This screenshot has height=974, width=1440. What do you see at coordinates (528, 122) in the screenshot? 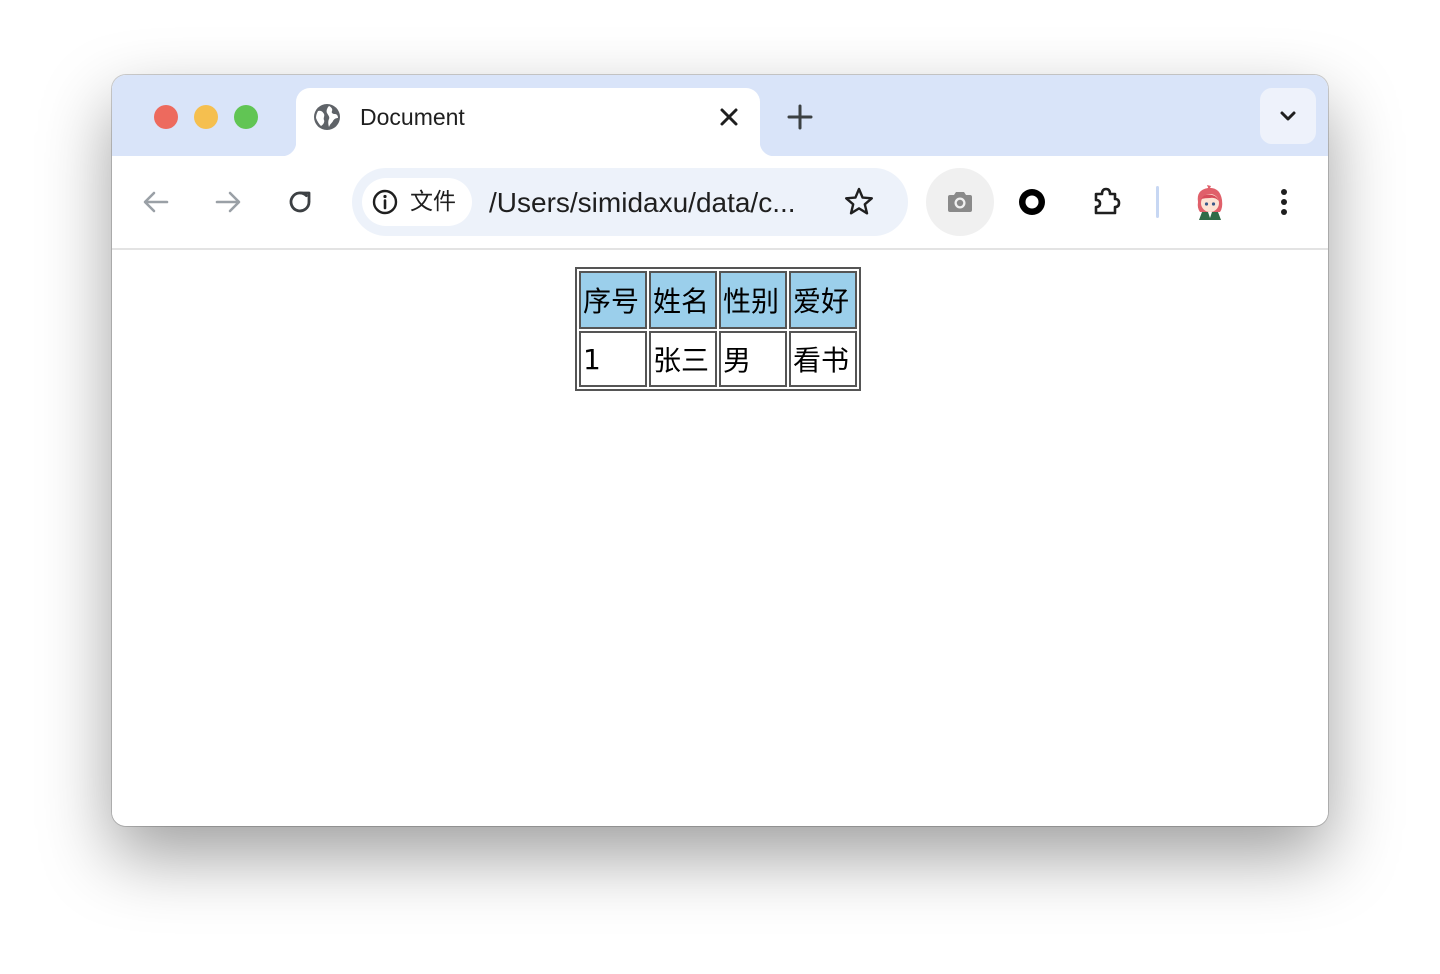
I see `tab-document: Document` at bounding box center [528, 122].